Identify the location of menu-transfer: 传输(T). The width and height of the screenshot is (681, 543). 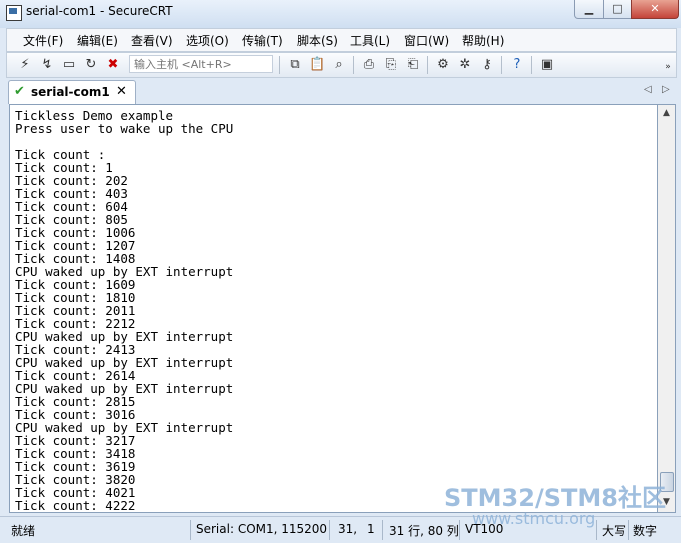
(262, 40).